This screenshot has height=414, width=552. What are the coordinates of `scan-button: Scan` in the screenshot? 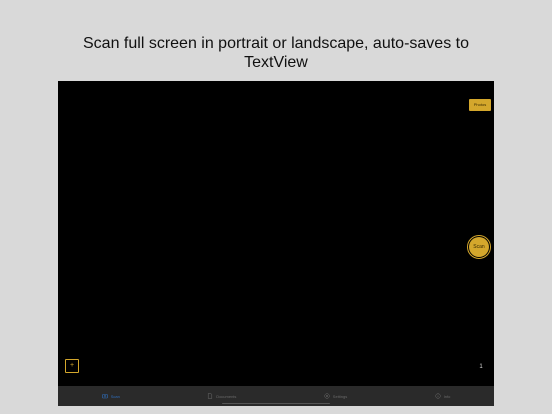 It's located at (479, 247).